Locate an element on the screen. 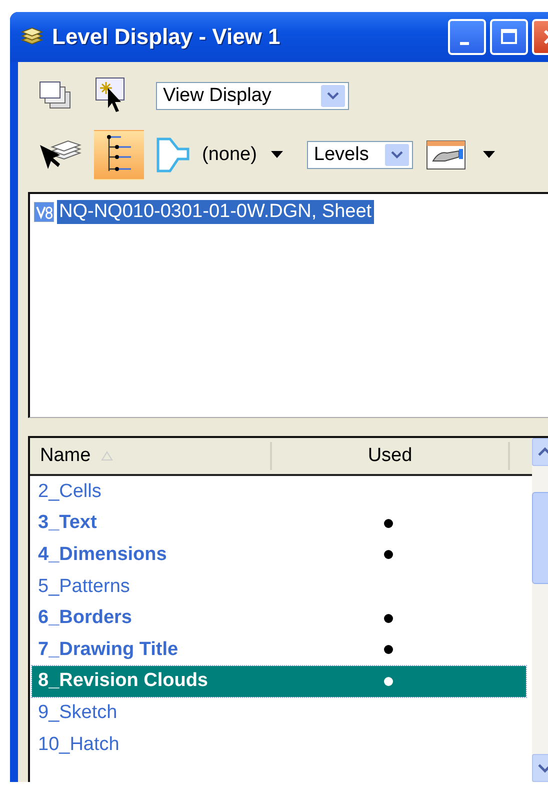  level-row: 5_Patterns is located at coordinates (279, 586).